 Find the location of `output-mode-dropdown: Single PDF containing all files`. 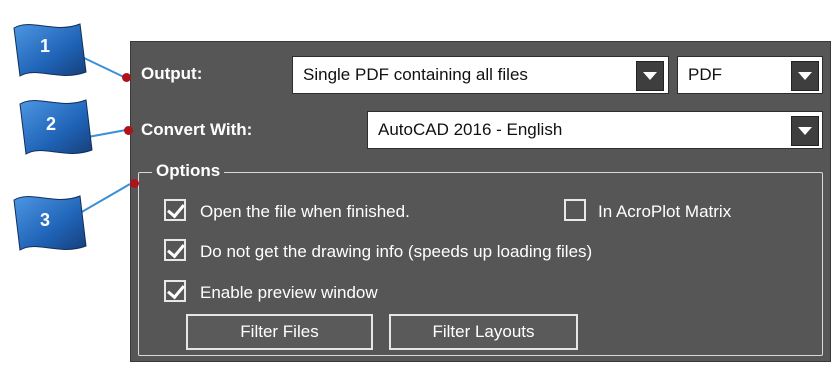

output-mode-dropdown: Single PDF containing all files is located at coordinates (480, 75).